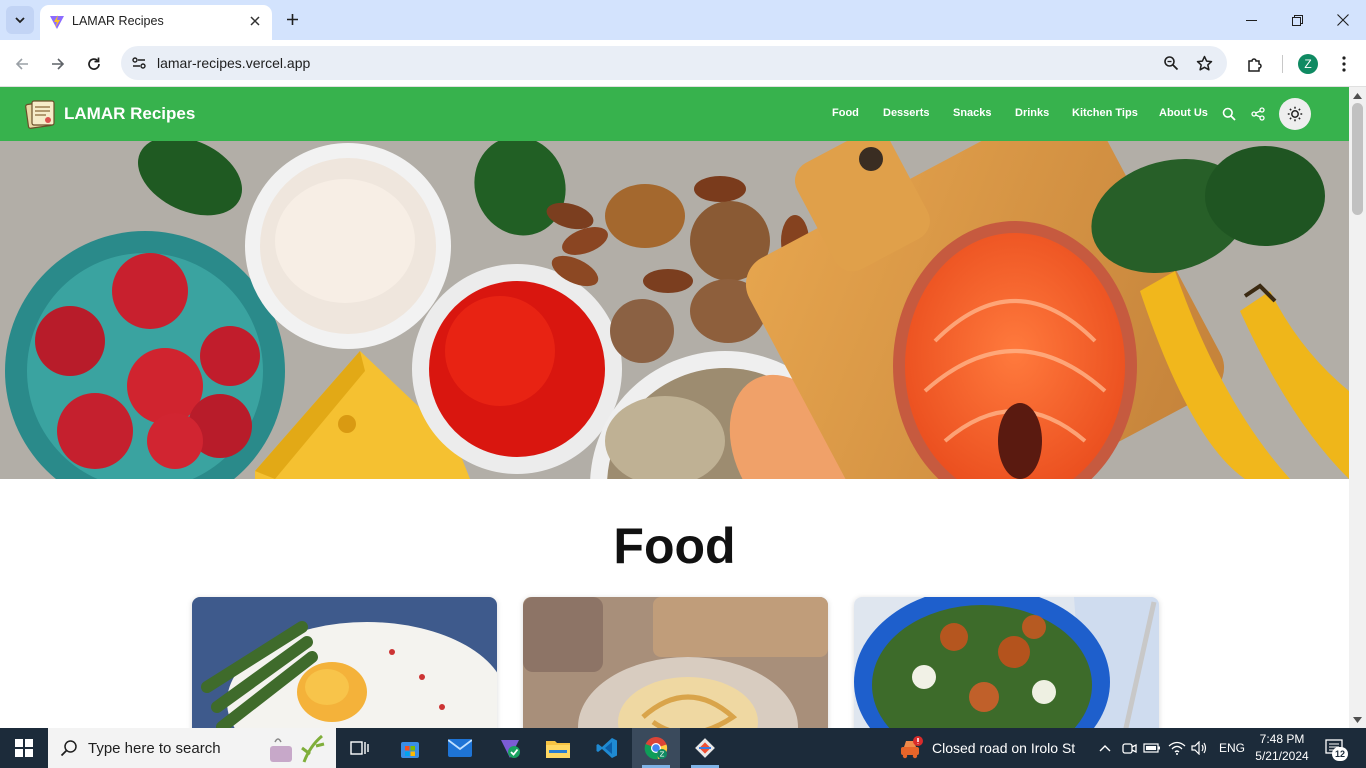  I want to click on meet-now-icon, so click(1129, 748).